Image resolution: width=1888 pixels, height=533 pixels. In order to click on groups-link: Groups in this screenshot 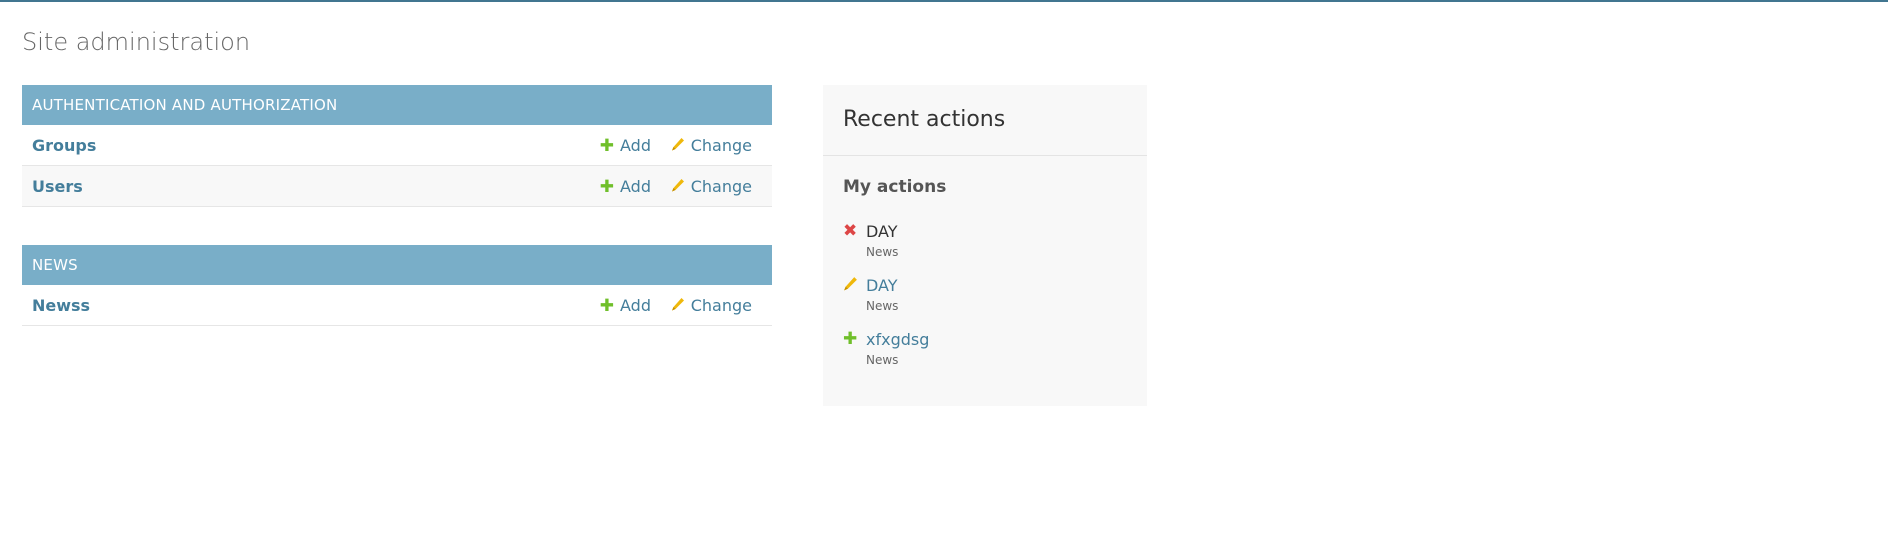, I will do `click(64, 145)`.